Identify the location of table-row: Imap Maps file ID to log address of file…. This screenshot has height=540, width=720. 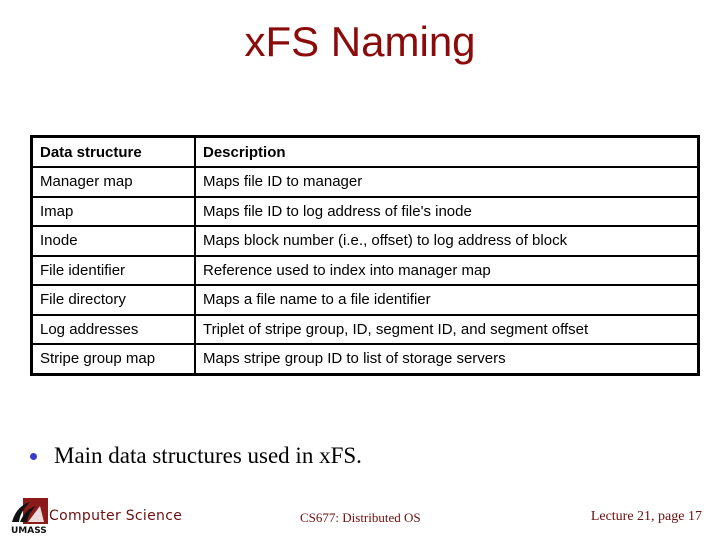
(365, 211).